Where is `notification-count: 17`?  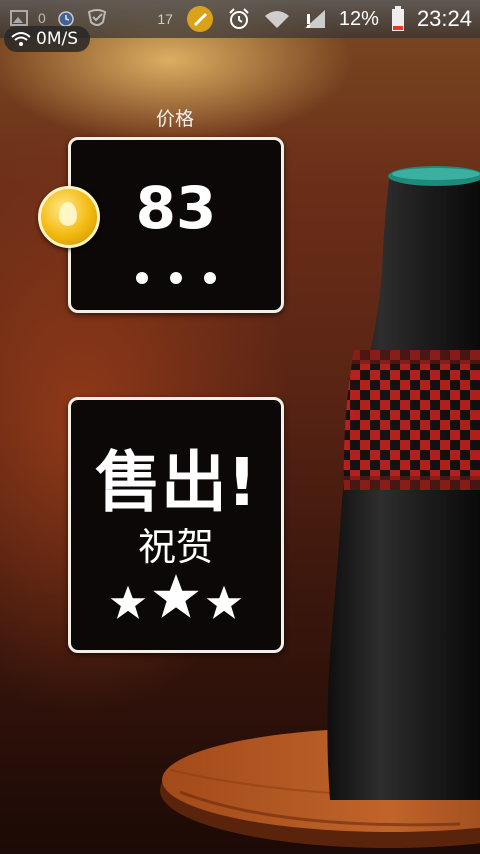 notification-count: 17 is located at coordinates (165, 19).